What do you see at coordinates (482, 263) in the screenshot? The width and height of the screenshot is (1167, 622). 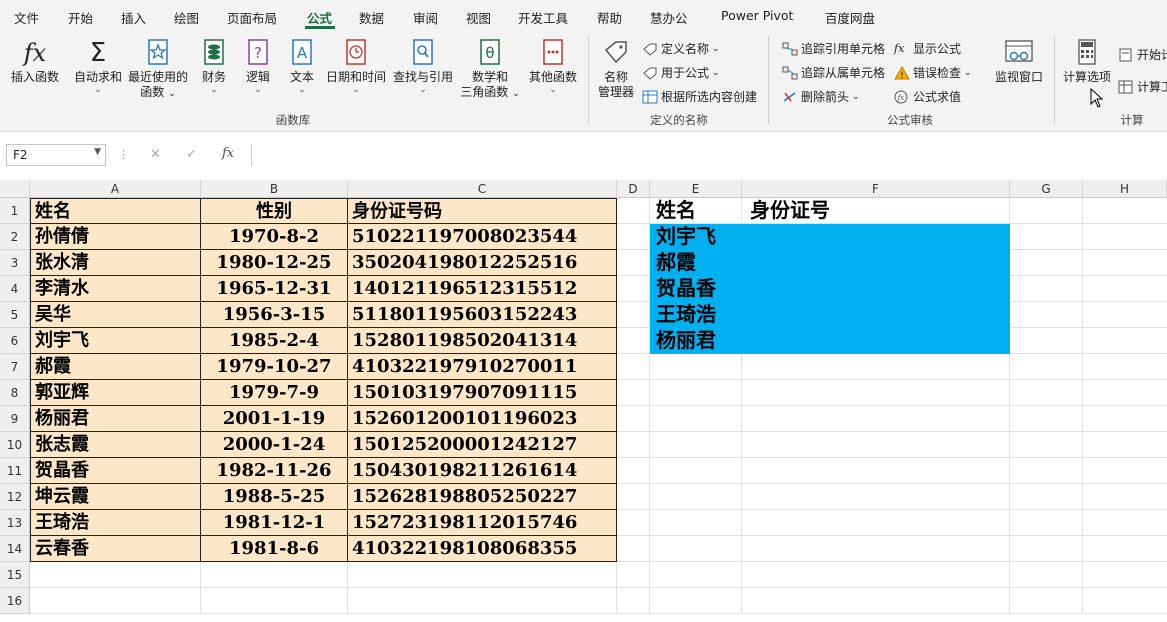 I see `table-cell: 350204198012252516` at bounding box center [482, 263].